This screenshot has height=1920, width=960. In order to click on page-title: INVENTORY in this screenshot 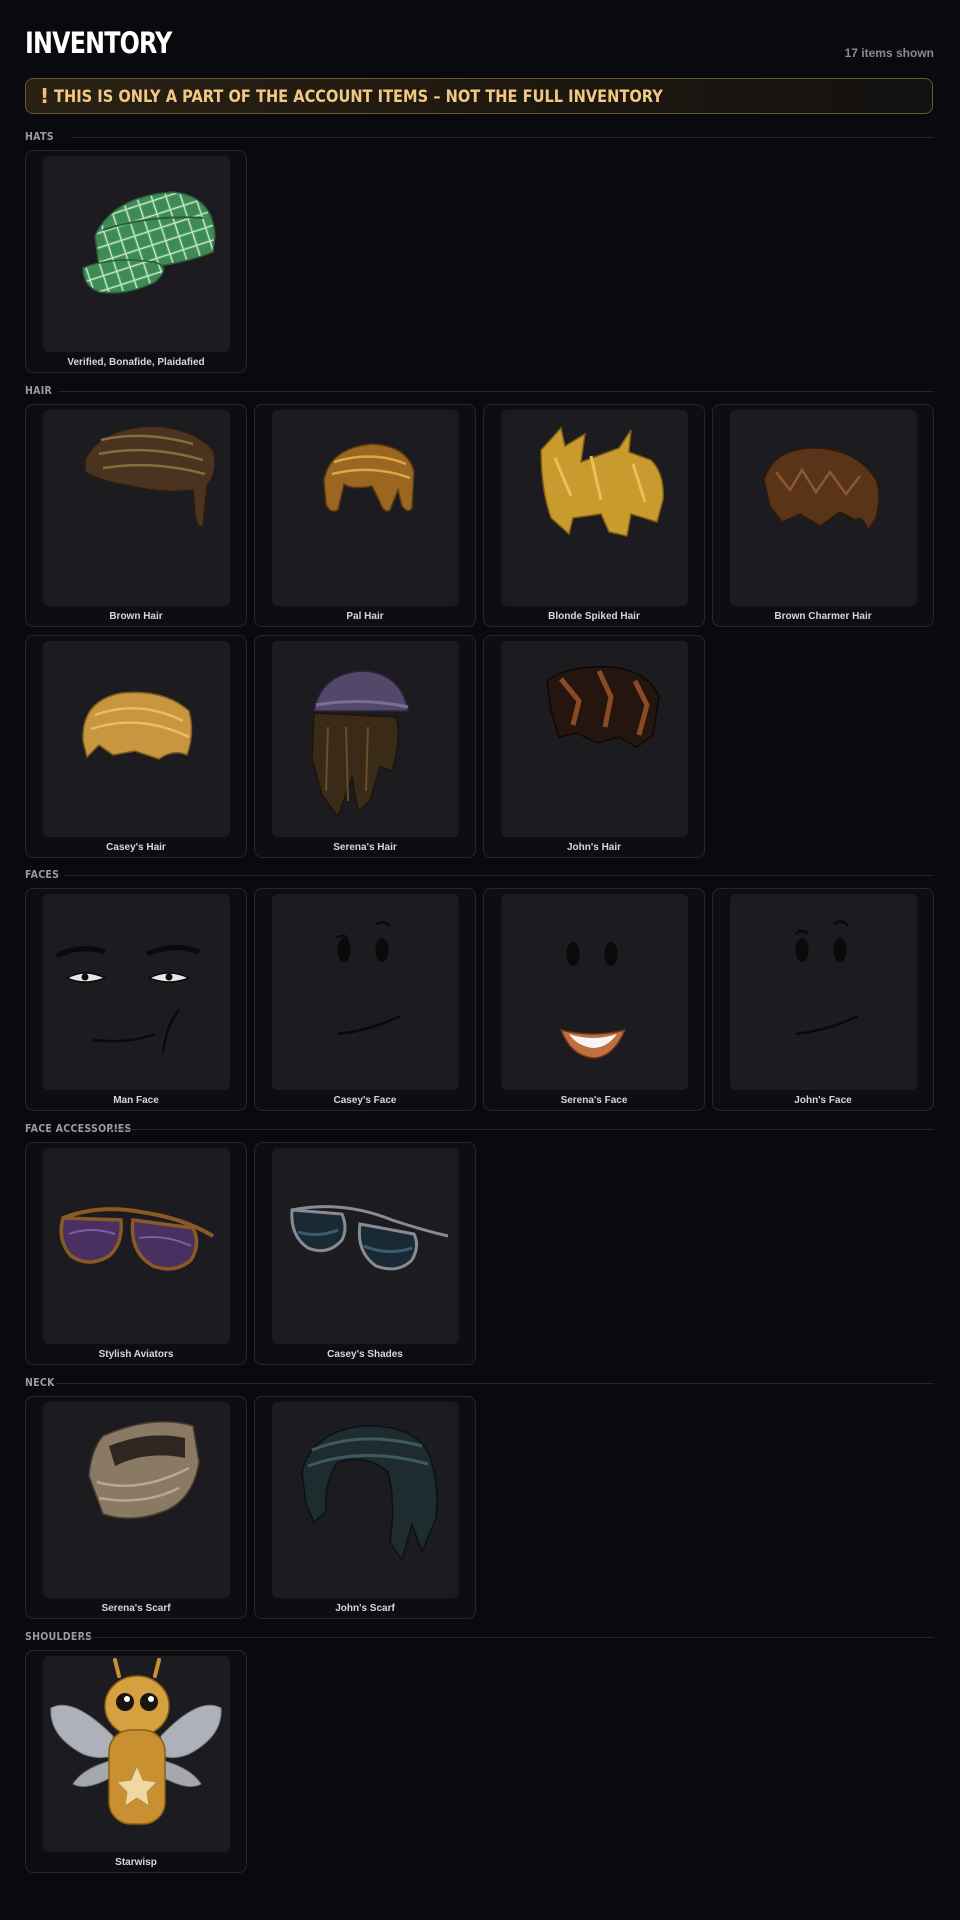, I will do `click(98, 43)`.